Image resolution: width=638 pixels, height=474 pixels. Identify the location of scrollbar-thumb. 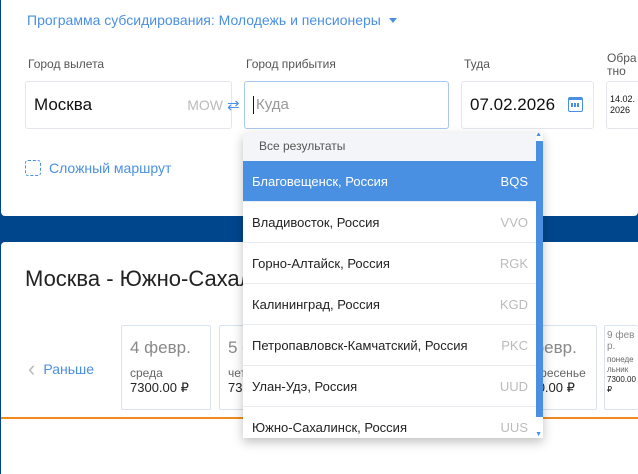
(539, 279).